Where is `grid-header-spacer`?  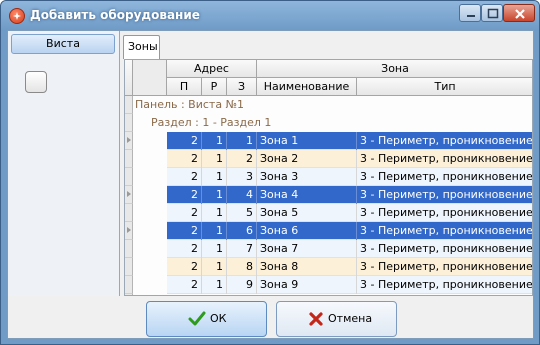 grid-header-spacer is located at coordinates (150, 78).